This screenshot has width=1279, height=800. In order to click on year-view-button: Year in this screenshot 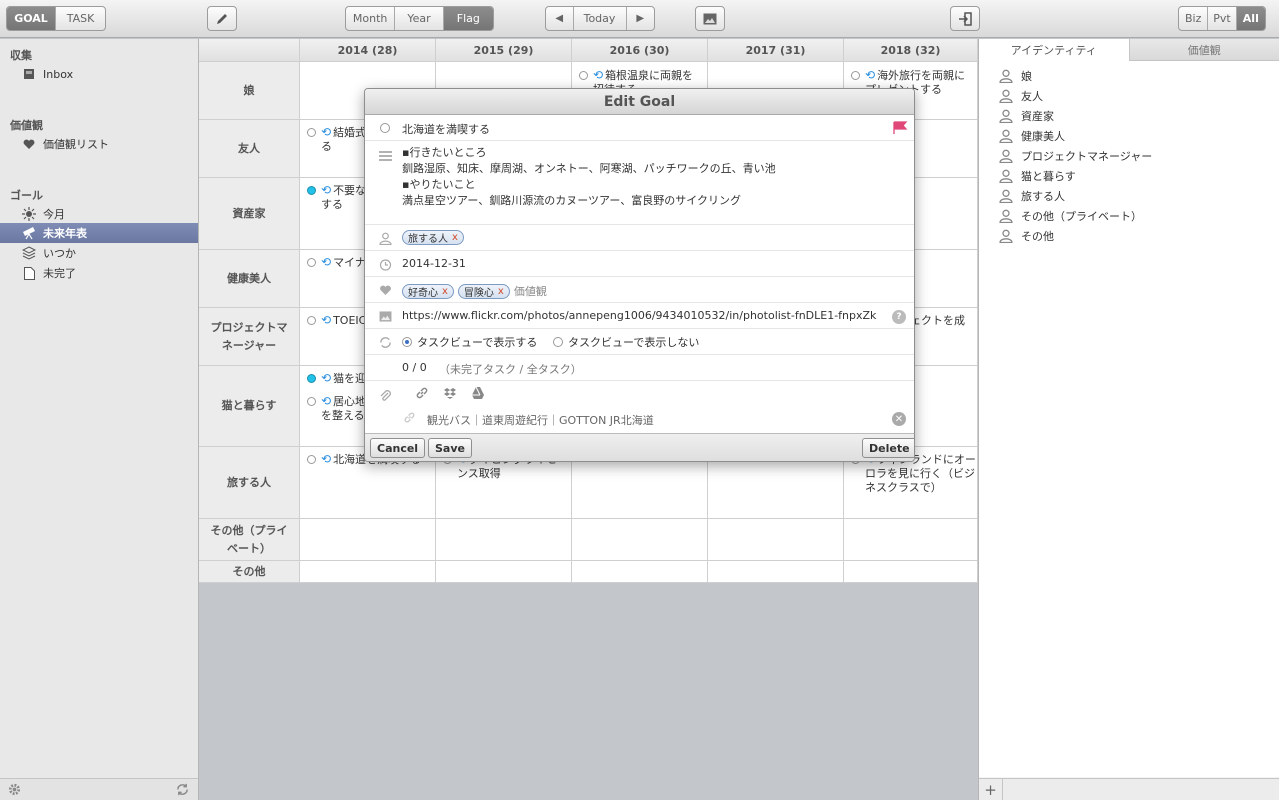, I will do `click(419, 18)`.